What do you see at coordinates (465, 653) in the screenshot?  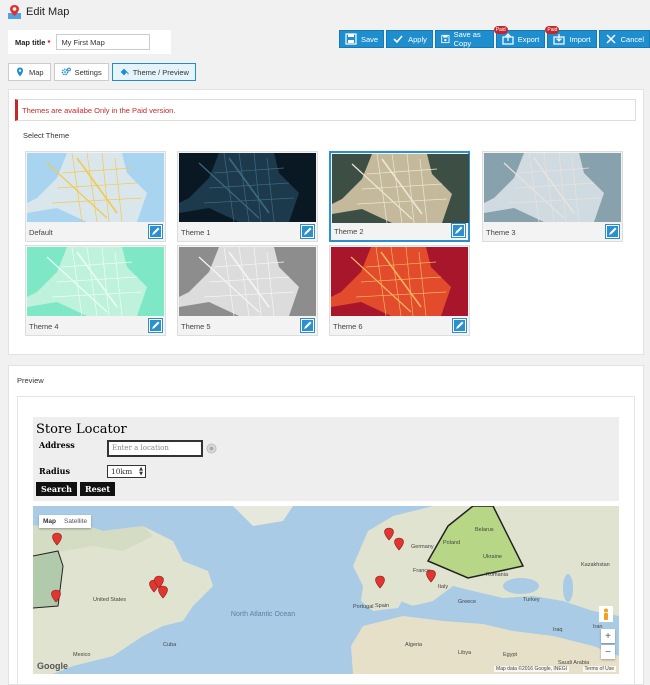 I see `map-place-label: Libya` at bounding box center [465, 653].